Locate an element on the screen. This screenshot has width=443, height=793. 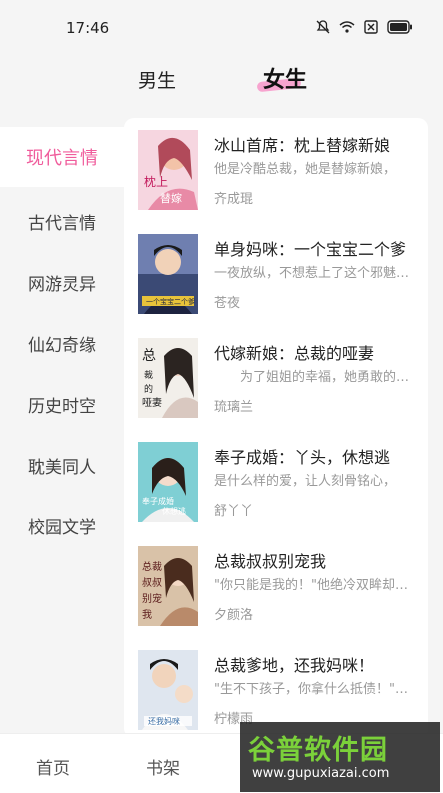
status-time: 17:46 is located at coordinates (88, 28).